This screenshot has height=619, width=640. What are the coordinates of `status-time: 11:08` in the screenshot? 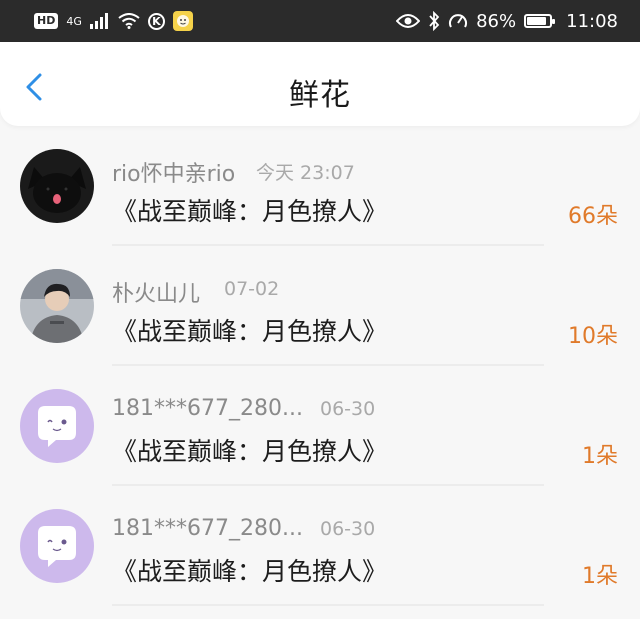 It's located at (592, 21).